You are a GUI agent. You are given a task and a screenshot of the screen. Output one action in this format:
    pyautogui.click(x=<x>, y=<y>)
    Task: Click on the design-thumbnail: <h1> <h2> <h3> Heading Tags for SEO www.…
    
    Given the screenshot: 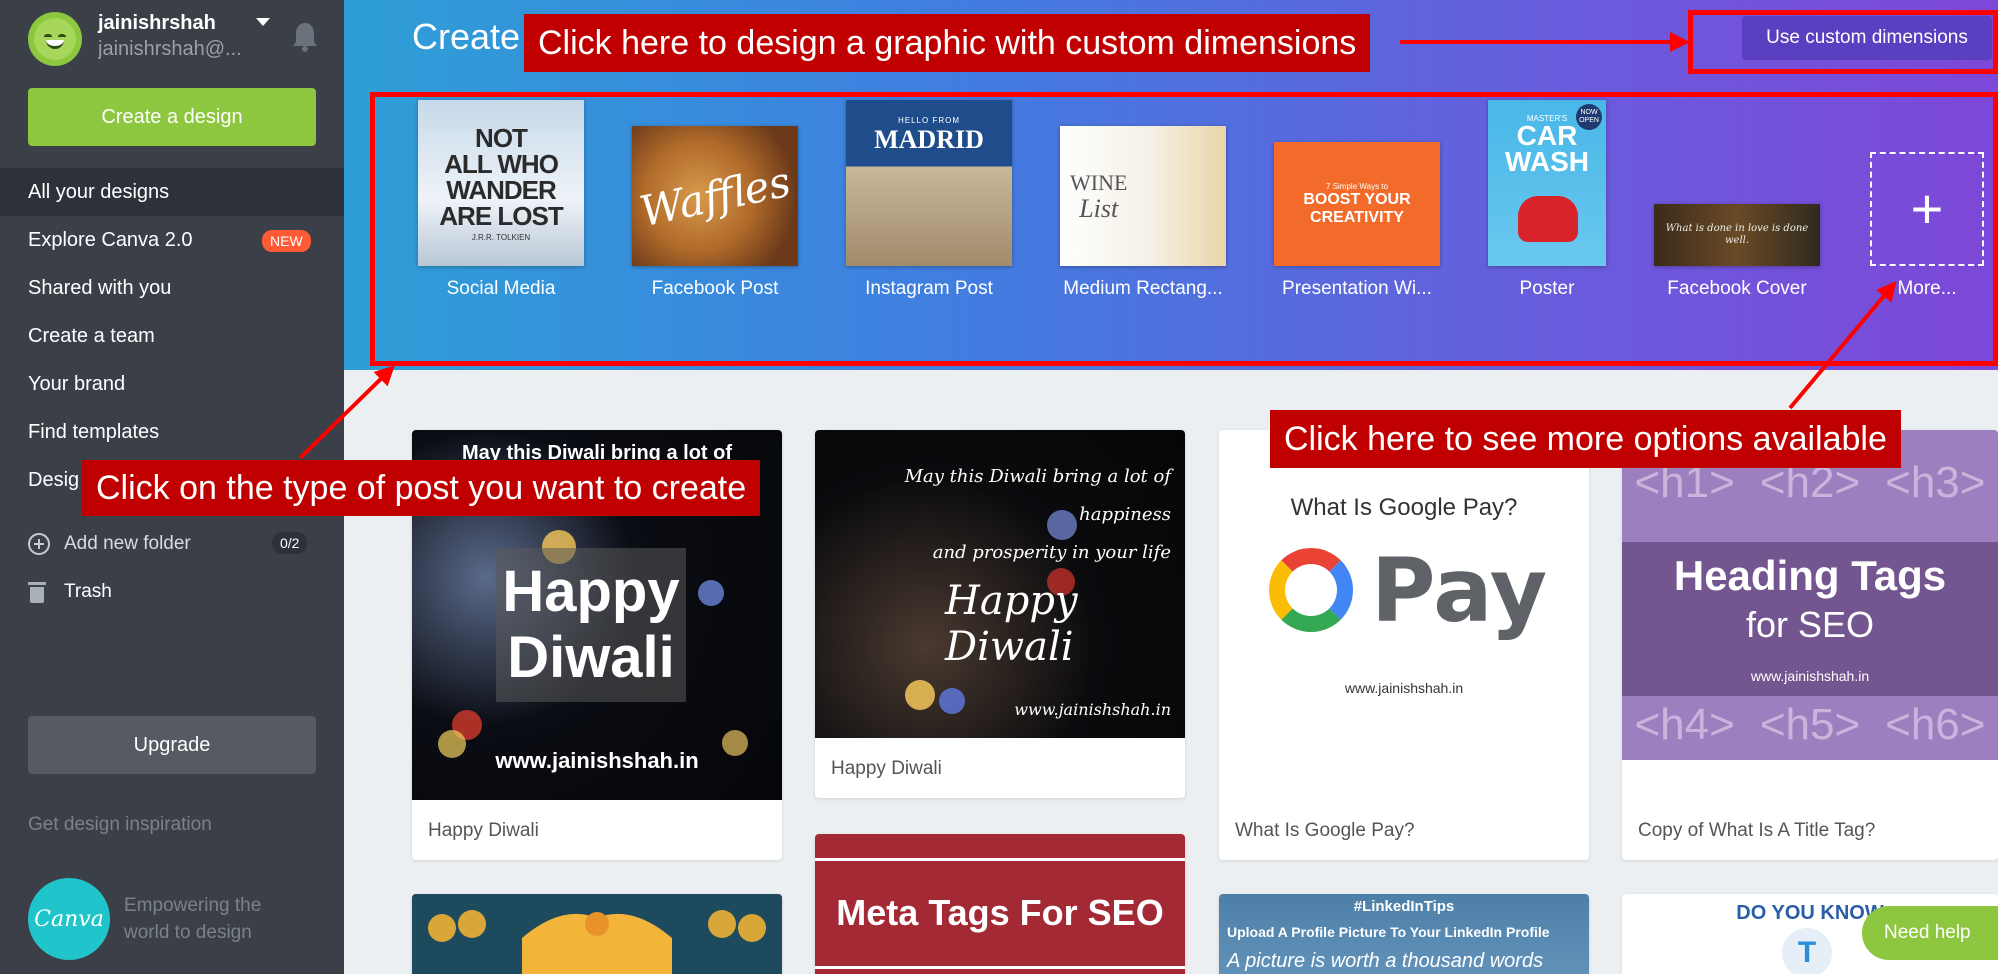 What is the action you would take?
    pyautogui.click(x=1810, y=595)
    